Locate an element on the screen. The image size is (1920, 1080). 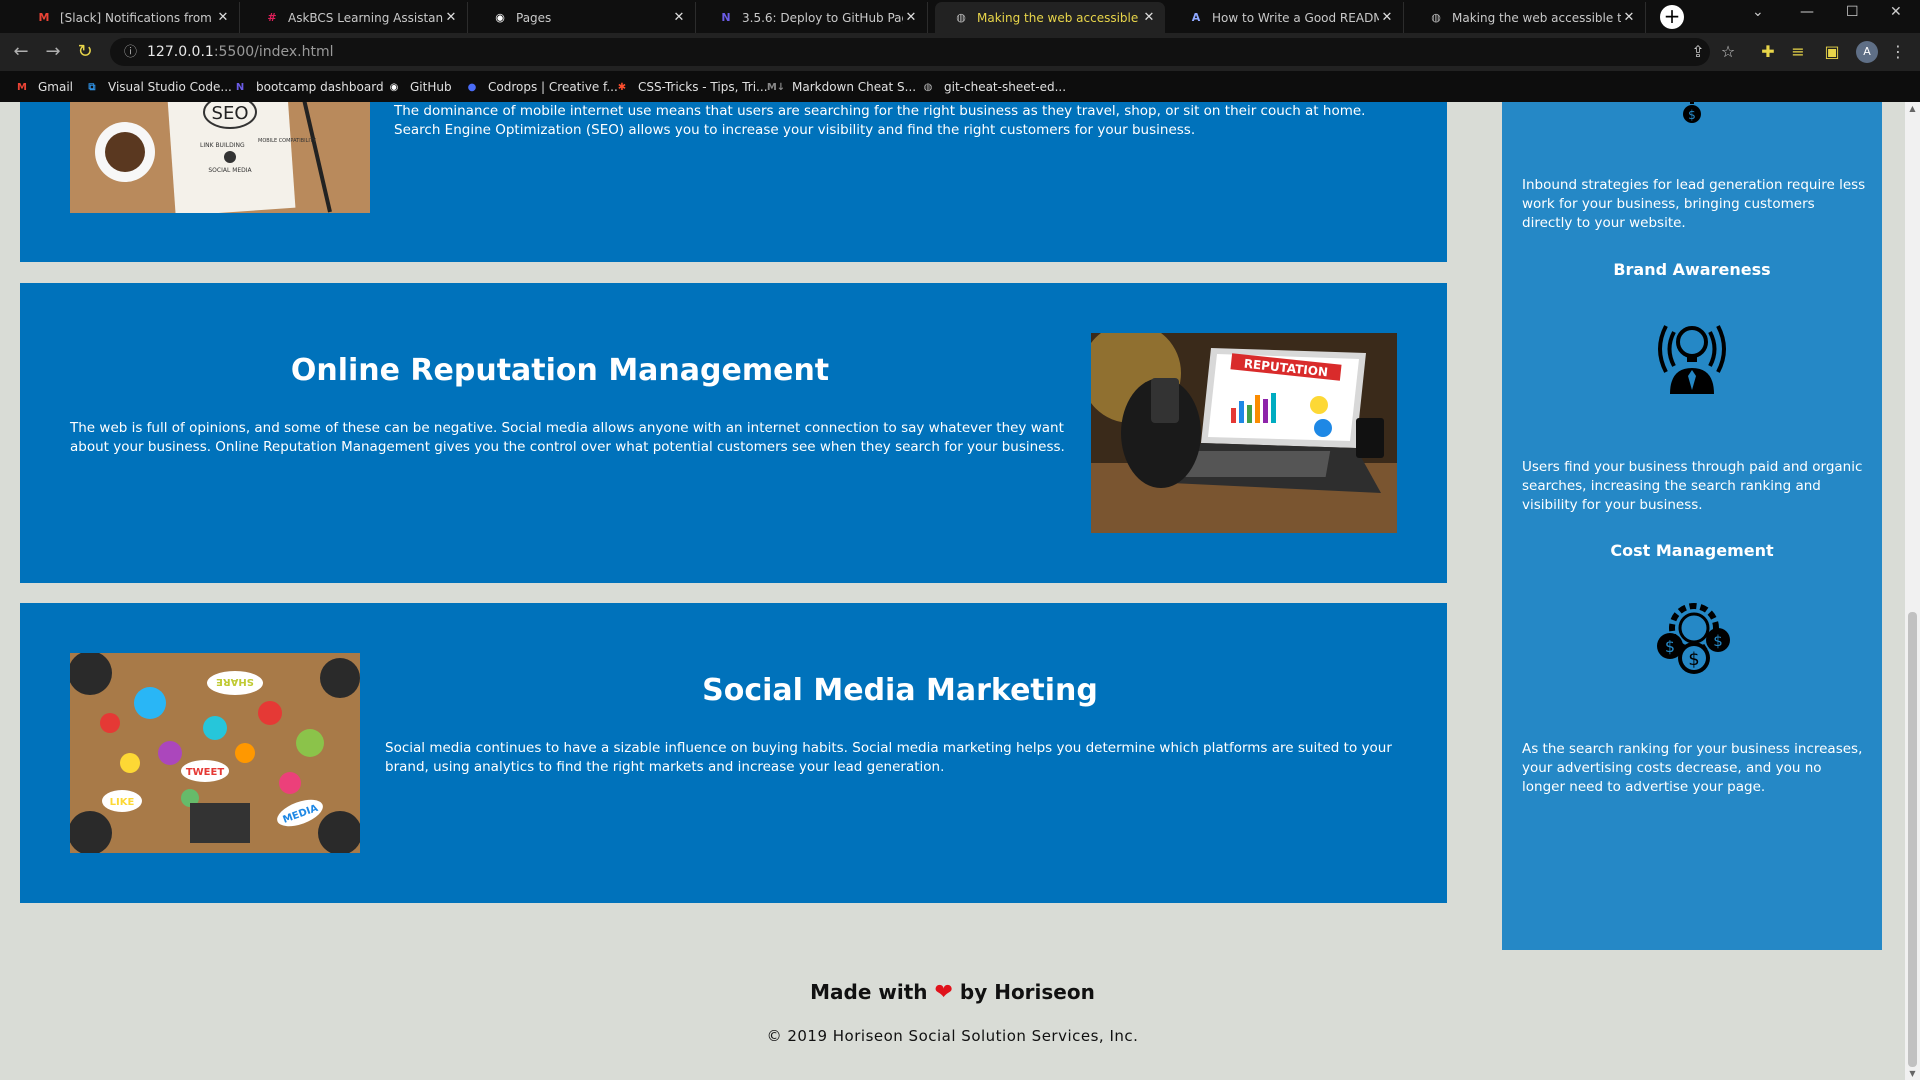
bookmark-label: bootcamp dashboard is located at coordinates (320, 87).